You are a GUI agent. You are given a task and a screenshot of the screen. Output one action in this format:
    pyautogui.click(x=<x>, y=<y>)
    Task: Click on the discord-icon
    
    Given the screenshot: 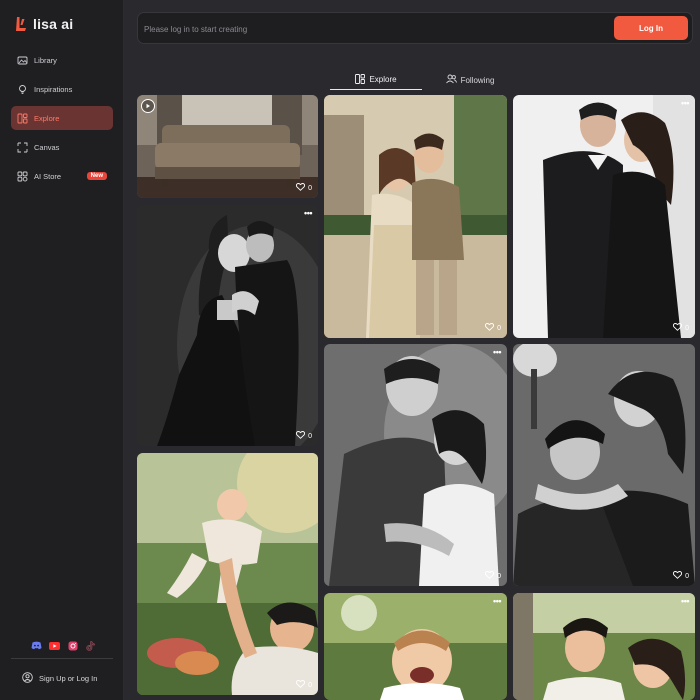 What is the action you would take?
    pyautogui.click(x=36, y=645)
    